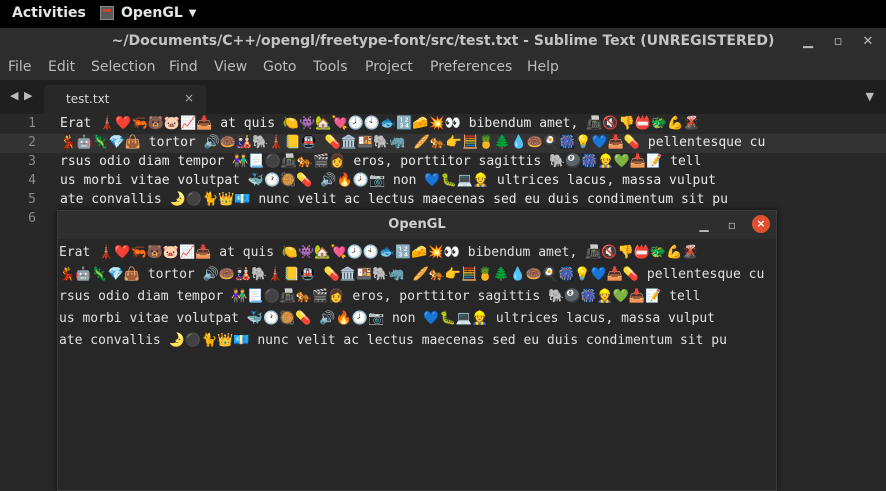  What do you see at coordinates (49, 13) in the screenshot?
I see `activities-button: Activities` at bounding box center [49, 13].